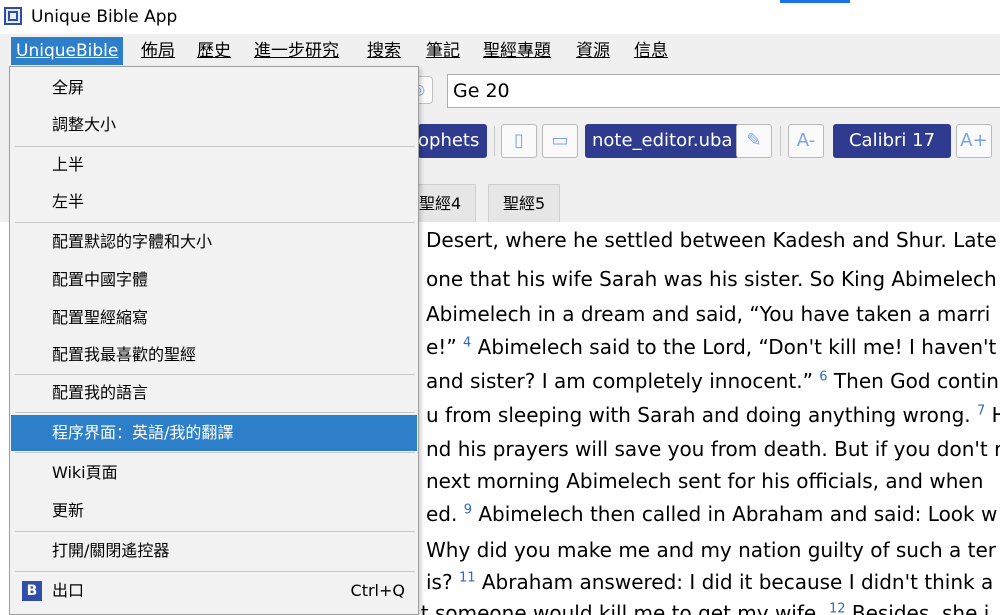 The image size is (1000, 615). What do you see at coordinates (815, 1) in the screenshot?
I see `title-accent` at bounding box center [815, 1].